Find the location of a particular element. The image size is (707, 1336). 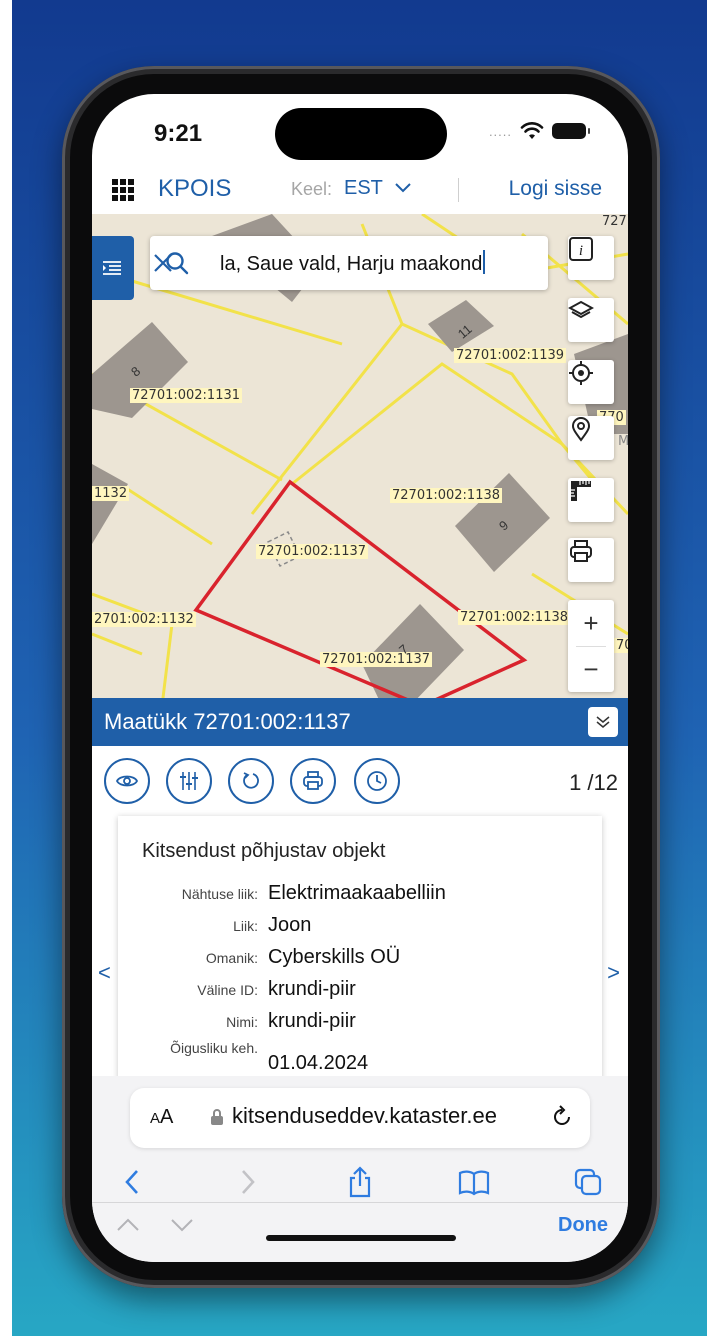

double-chevron-down-icon is located at coordinates (603, 722).